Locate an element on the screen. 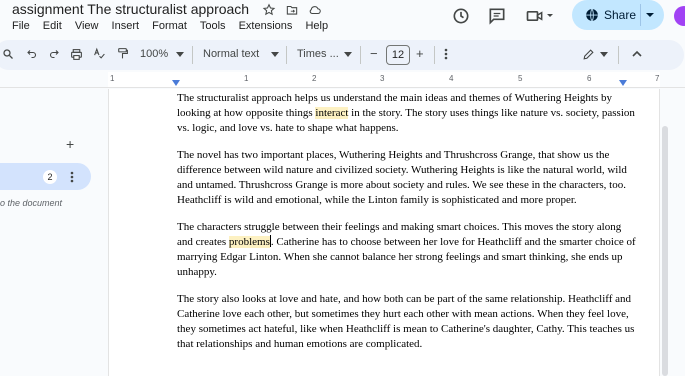  zoom-select: 100% is located at coordinates (154, 54).